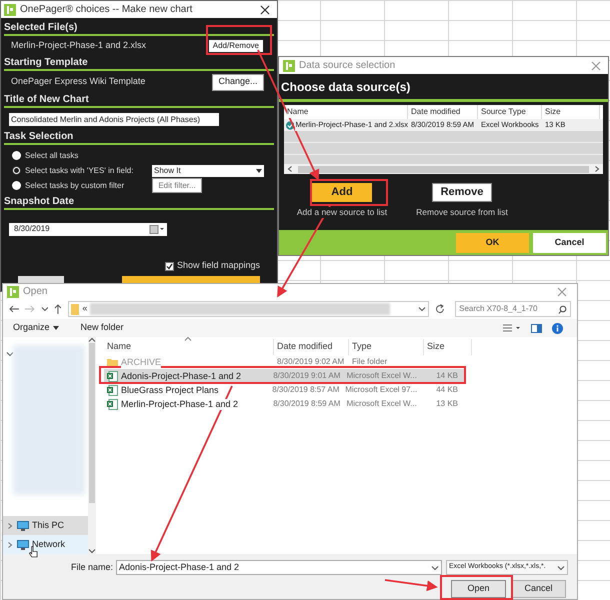 The width and height of the screenshot is (610, 600). Describe the element at coordinates (88, 229) in the screenshot. I see `date-field: 8/30/2019` at that location.